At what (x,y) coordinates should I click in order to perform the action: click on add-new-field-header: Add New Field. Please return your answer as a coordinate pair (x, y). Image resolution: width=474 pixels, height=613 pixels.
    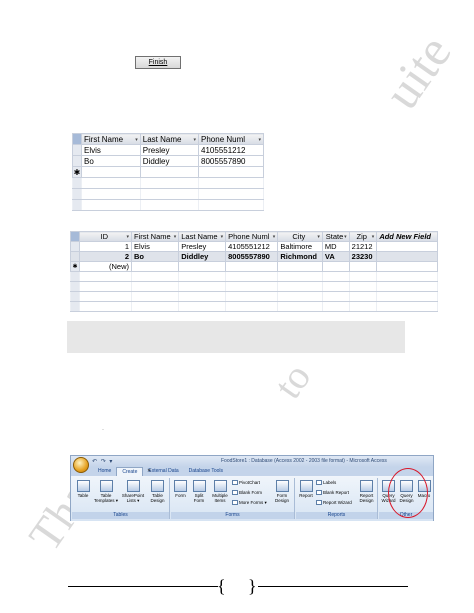
    Looking at the image, I should click on (407, 236).